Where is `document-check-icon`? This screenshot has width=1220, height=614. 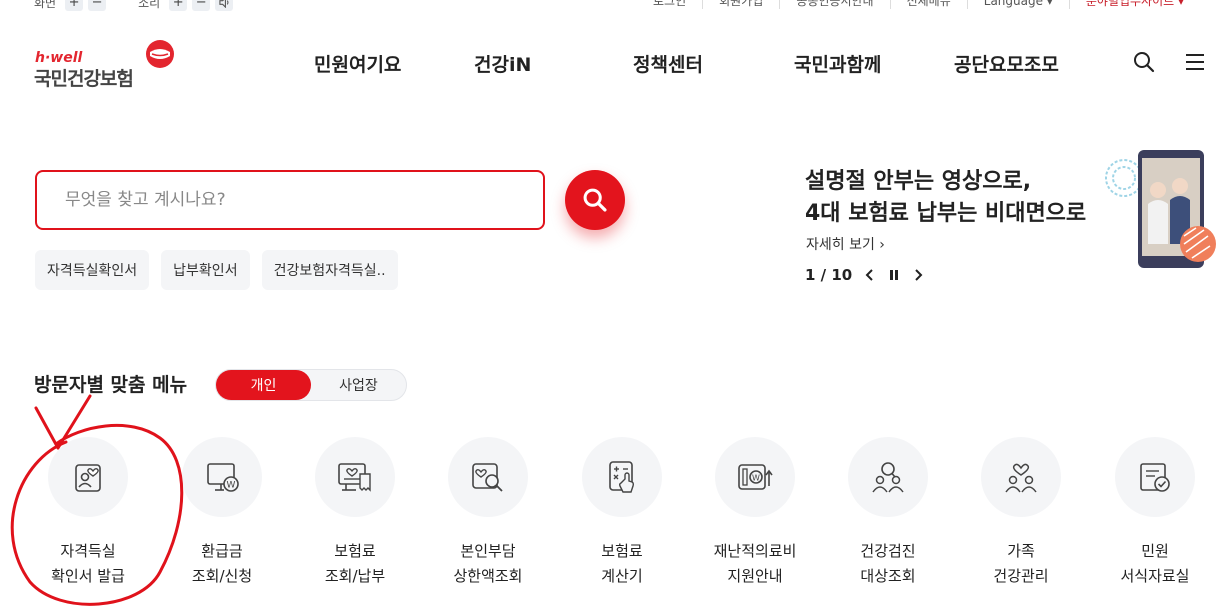 document-check-icon is located at coordinates (1155, 477).